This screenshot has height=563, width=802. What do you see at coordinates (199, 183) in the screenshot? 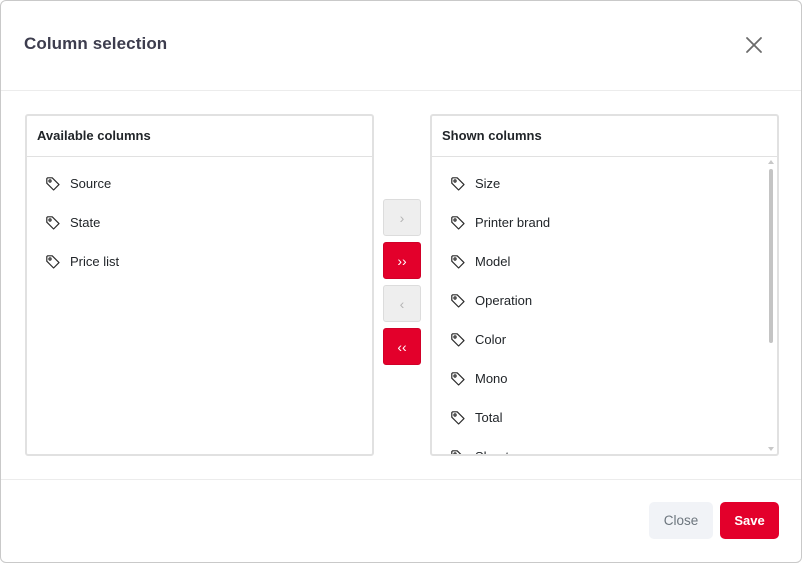
I see `list-item: Source` at bounding box center [199, 183].